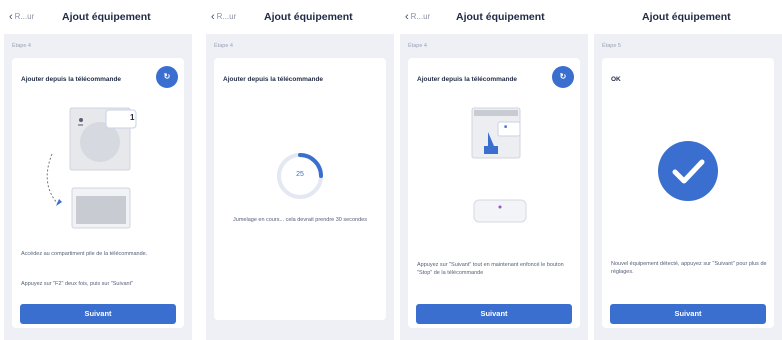 The height and width of the screenshot is (340, 782). What do you see at coordinates (300, 174) in the screenshot?
I see `progress-value: 25` at bounding box center [300, 174].